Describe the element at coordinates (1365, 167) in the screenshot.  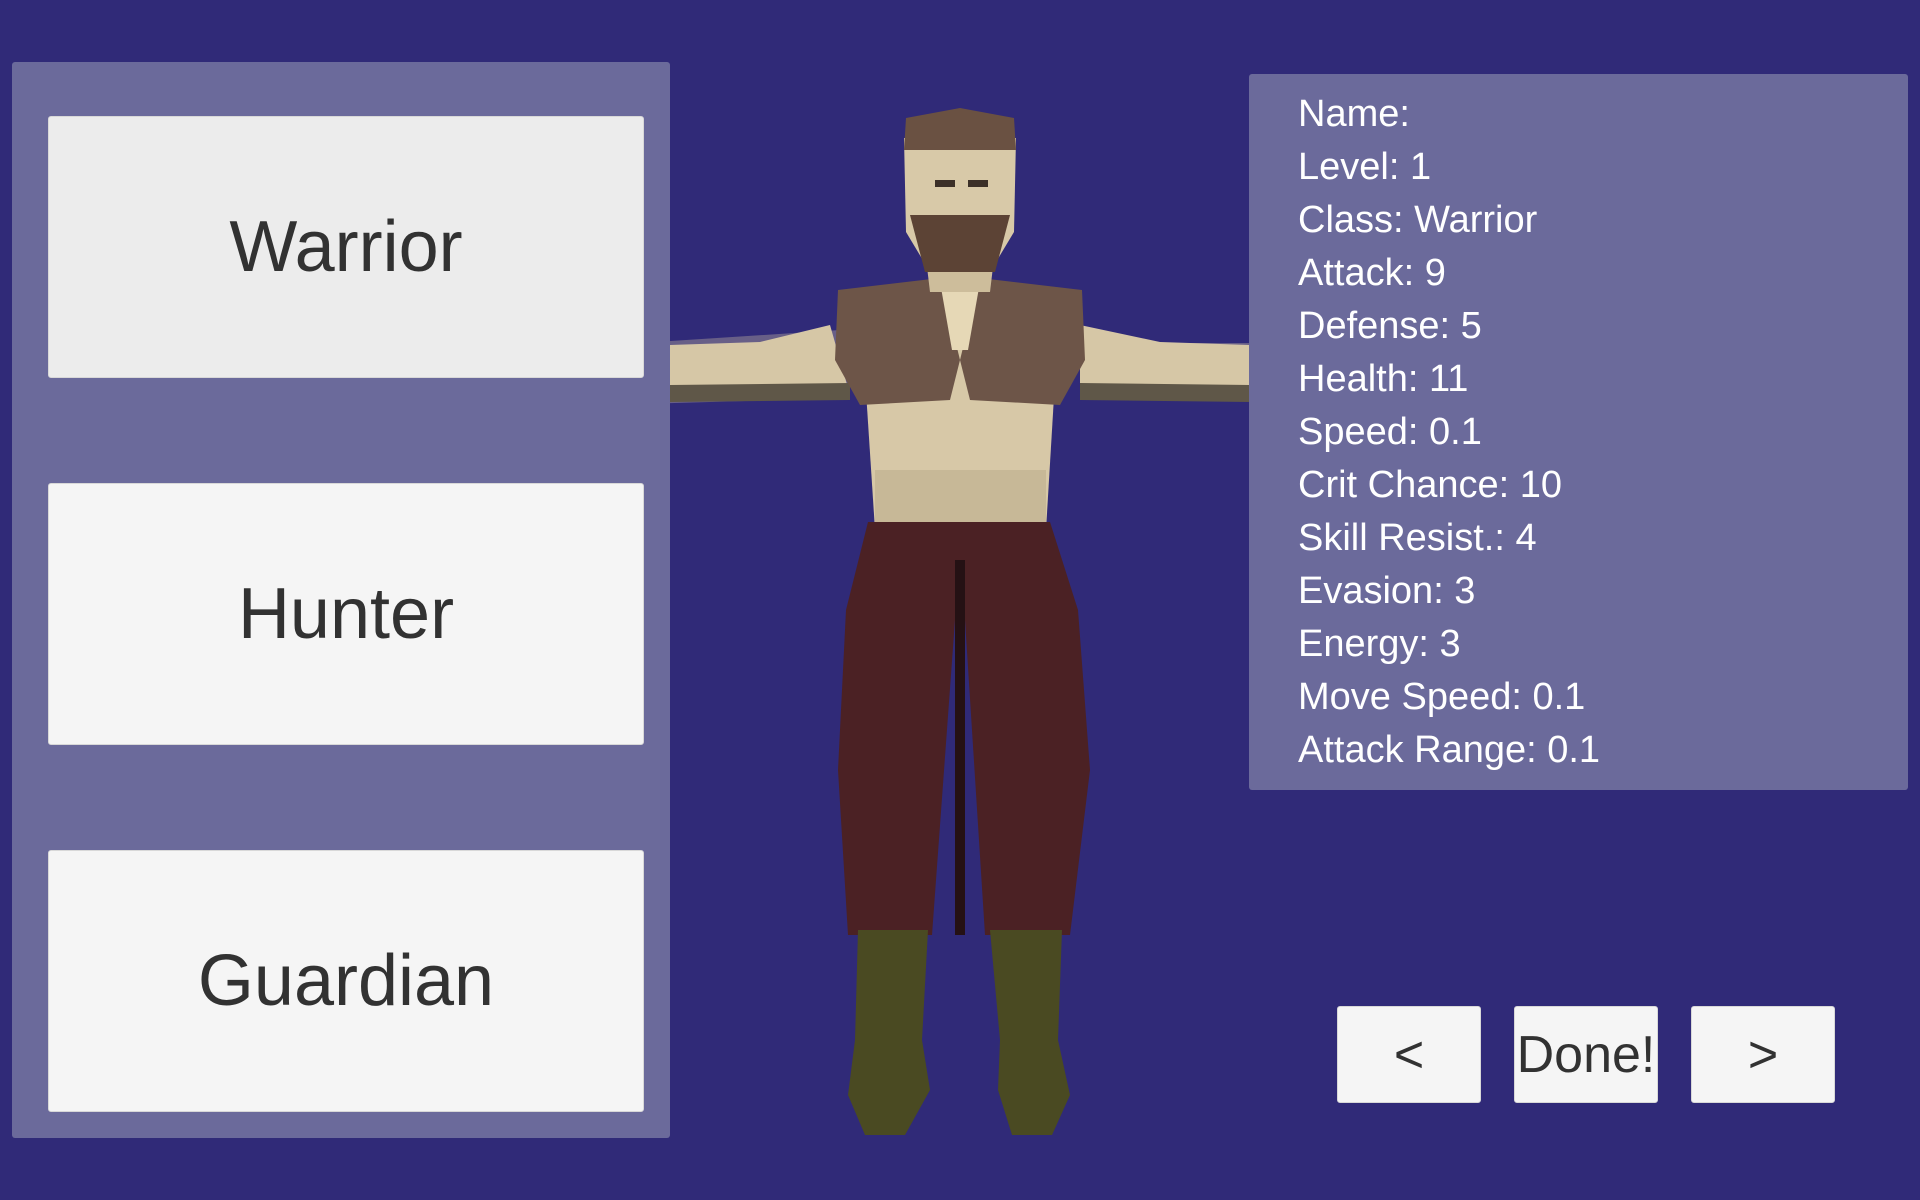
I see `stat-level: Level: 1` at that location.